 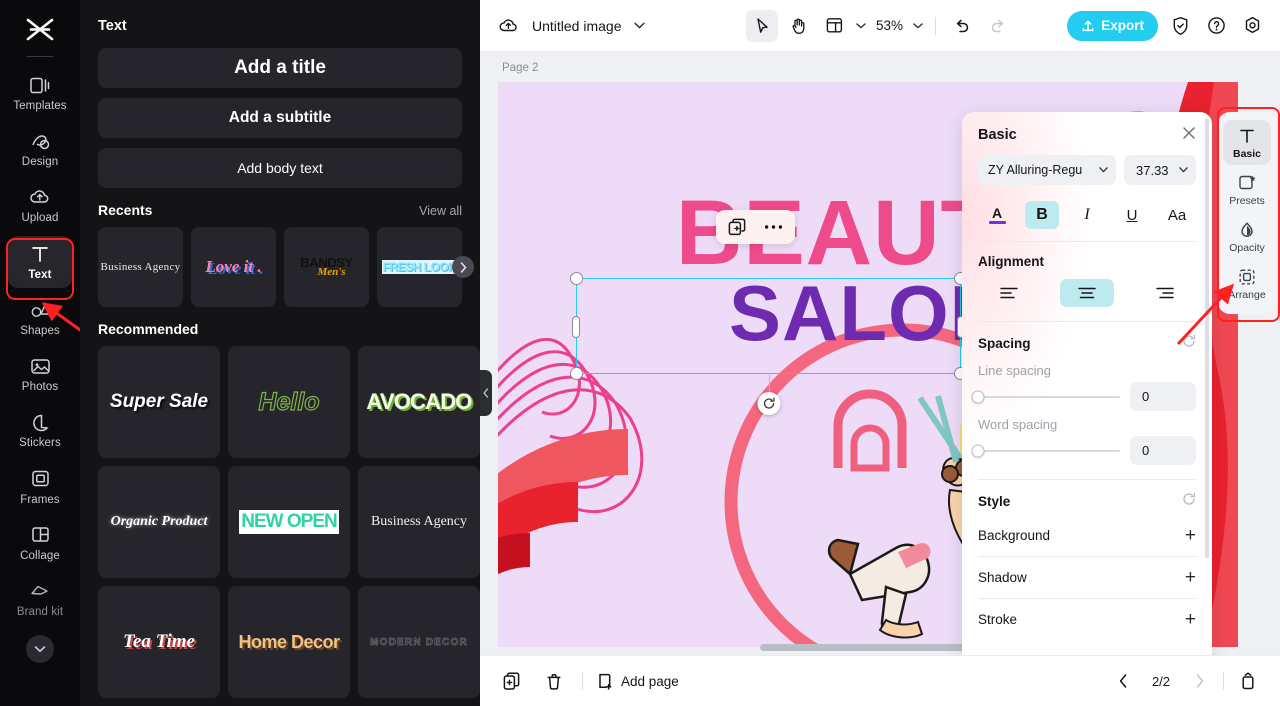 What do you see at coordinates (936, 25) in the screenshot?
I see `toolbar-divider` at bounding box center [936, 25].